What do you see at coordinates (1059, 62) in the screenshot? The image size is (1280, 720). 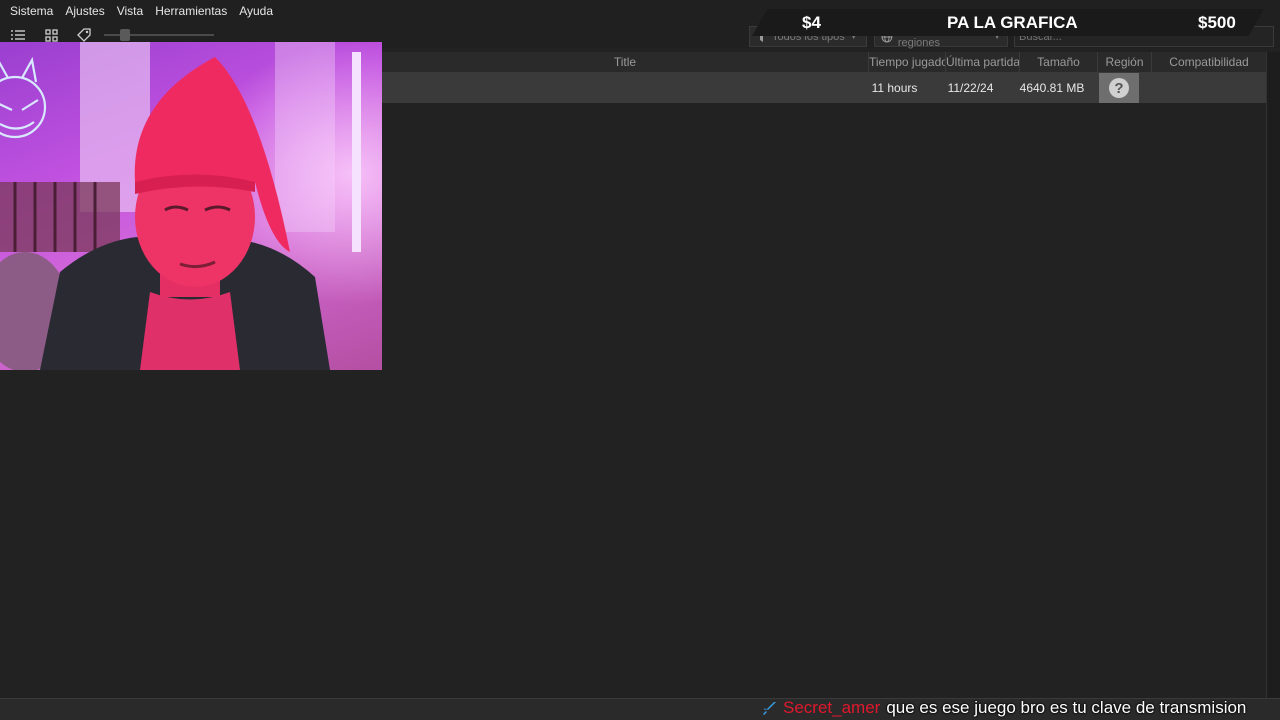 I see `col-size: Tamaño` at bounding box center [1059, 62].